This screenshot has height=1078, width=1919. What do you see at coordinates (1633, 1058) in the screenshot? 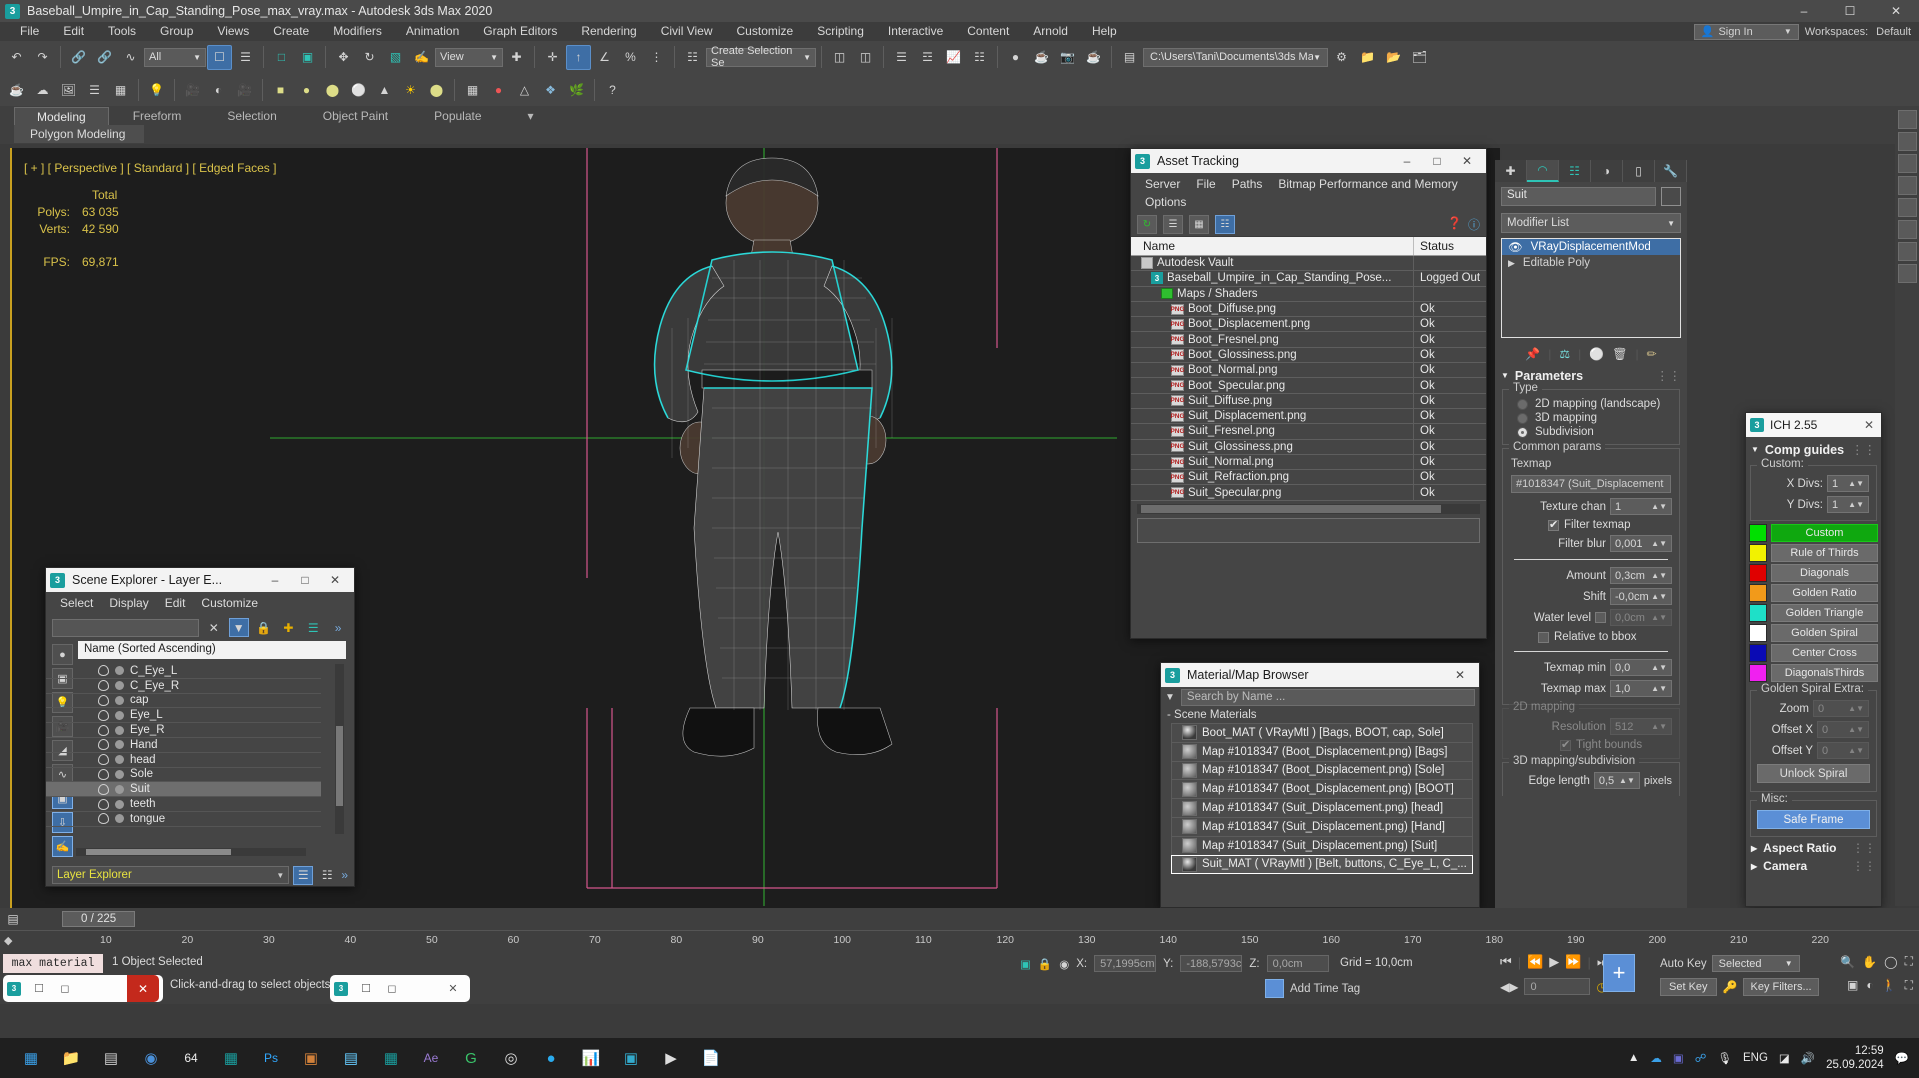
I see `chevron-up-icon: ▲` at bounding box center [1633, 1058].